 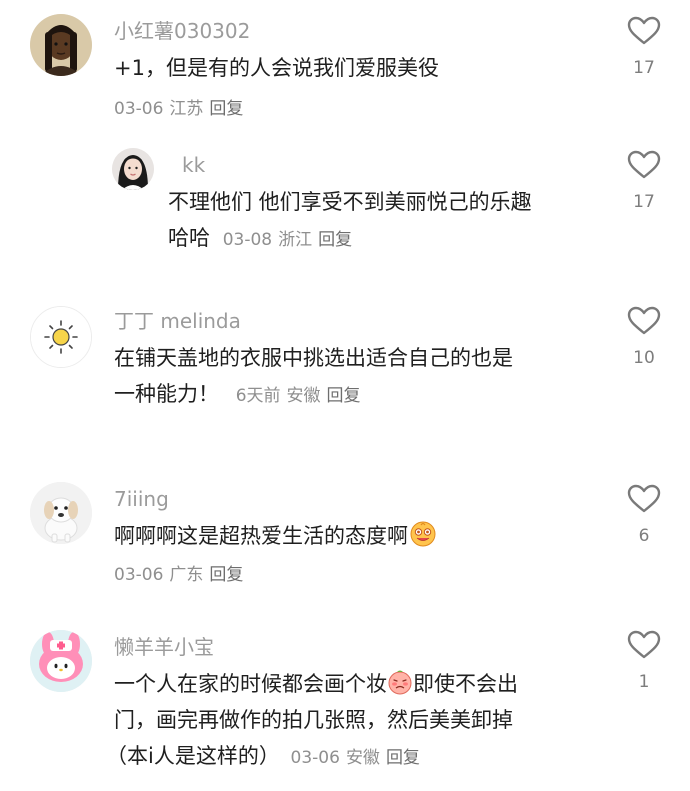 What do you see at coordinates (164, 647) in the screenshot?
I see `username: 懒羊羊小宝` at bounding box center [164, 647].